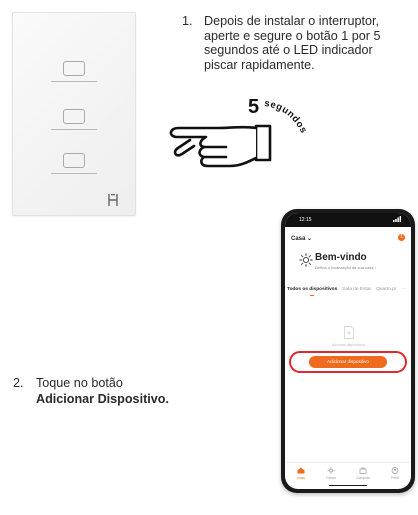 Image resolution: width=418 pixels, height=515 pixels. Describe the element at coordinates (331, 478) in the screenshot. I see `tabbar-label: Cenas` at that location.